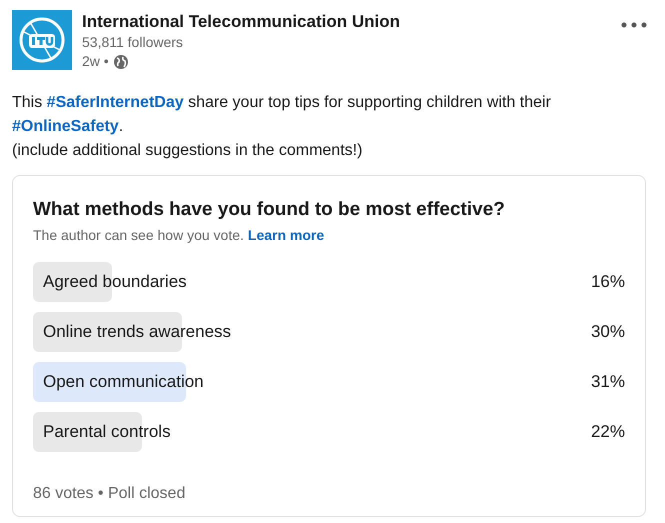 This screenshot has height=523, width=665. What do you see at coordinates (95, 61) in the screenshot?
I see `post-time: 2w •` at bounding box center [95, 61].